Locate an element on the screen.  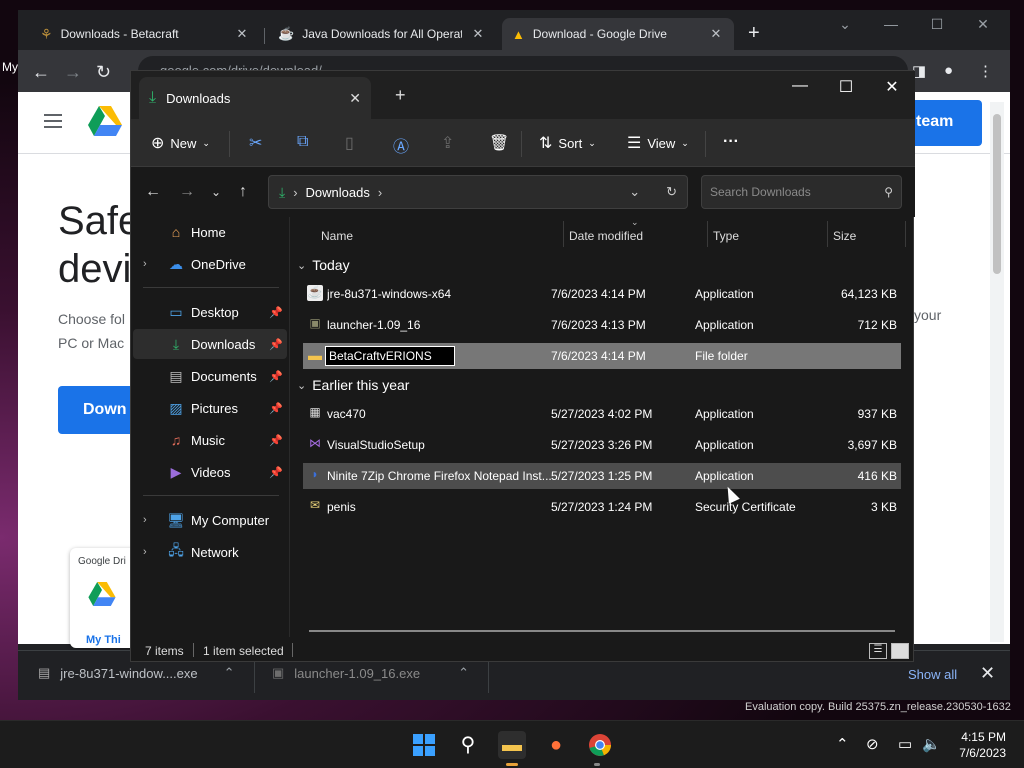
recent-locations-icon: ⌄ is located at coordinates (216, 192).